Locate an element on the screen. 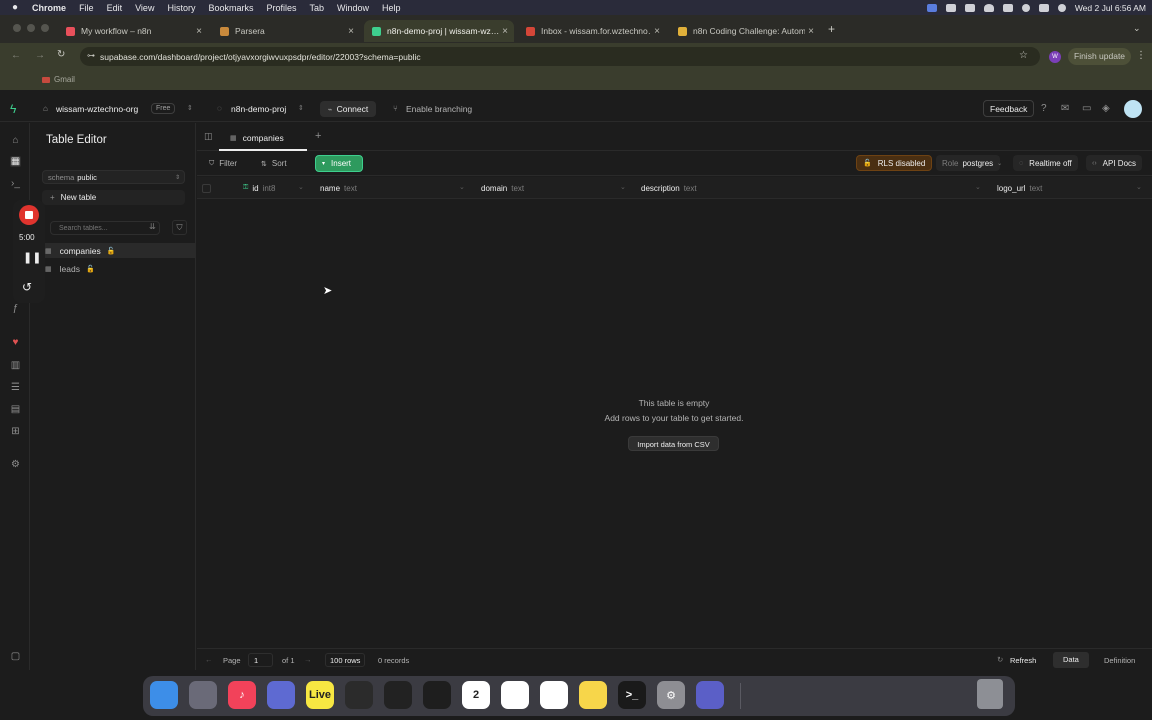 The width and height of the screenshot is (1152, 720). browser-tab-active: n8n-demo-proj | wissam-wz… × is located at coordinates (439, 31).